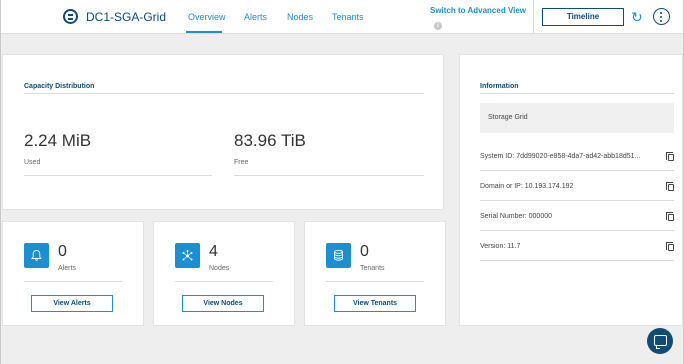 This screenshot has height=364, width=684. I want to click on domain-divider, so click(577, 200).